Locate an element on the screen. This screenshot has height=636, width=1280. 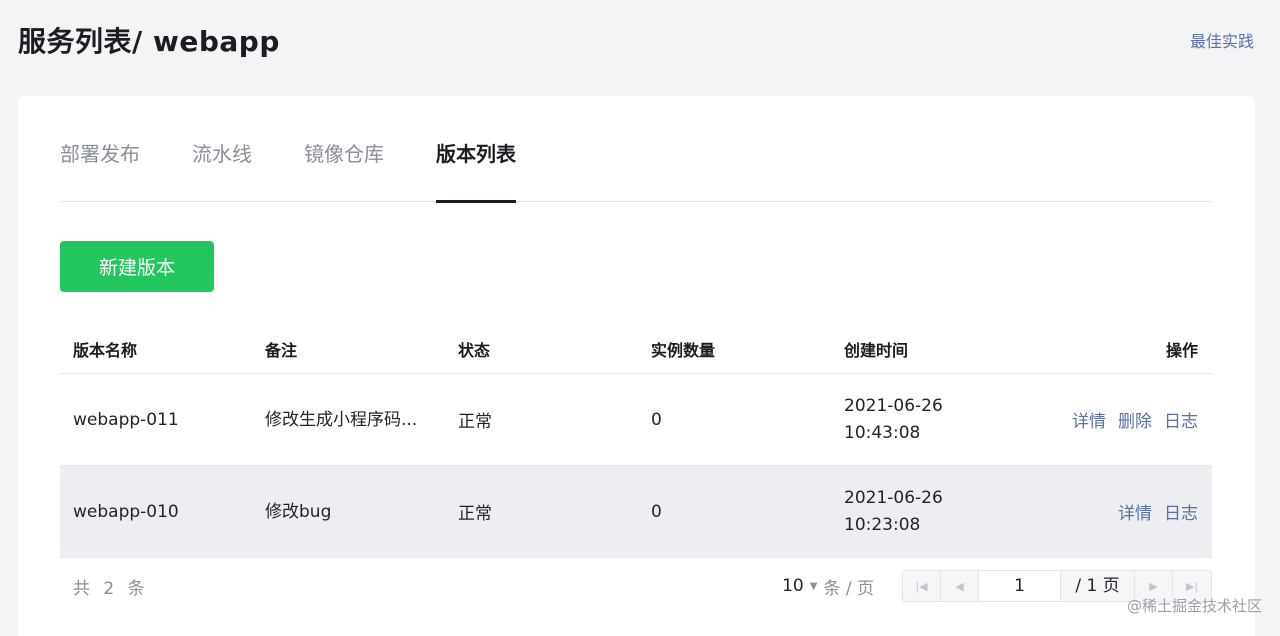
tab-deploy: 部署发布 is located at coordinates (100, 163).